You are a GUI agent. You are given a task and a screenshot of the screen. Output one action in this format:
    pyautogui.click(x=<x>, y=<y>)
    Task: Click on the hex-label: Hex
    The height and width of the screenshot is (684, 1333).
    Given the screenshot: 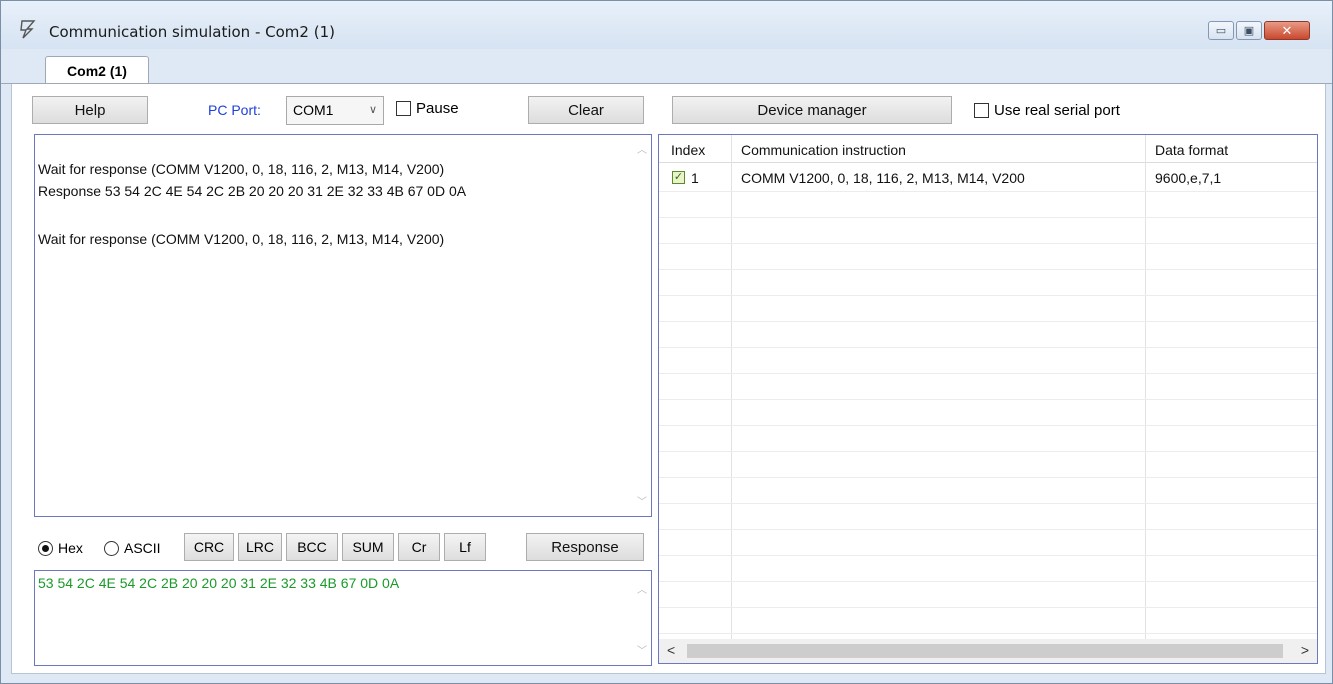 What is the action you would take?
    pyautogui.click(x=70, y=548)
    